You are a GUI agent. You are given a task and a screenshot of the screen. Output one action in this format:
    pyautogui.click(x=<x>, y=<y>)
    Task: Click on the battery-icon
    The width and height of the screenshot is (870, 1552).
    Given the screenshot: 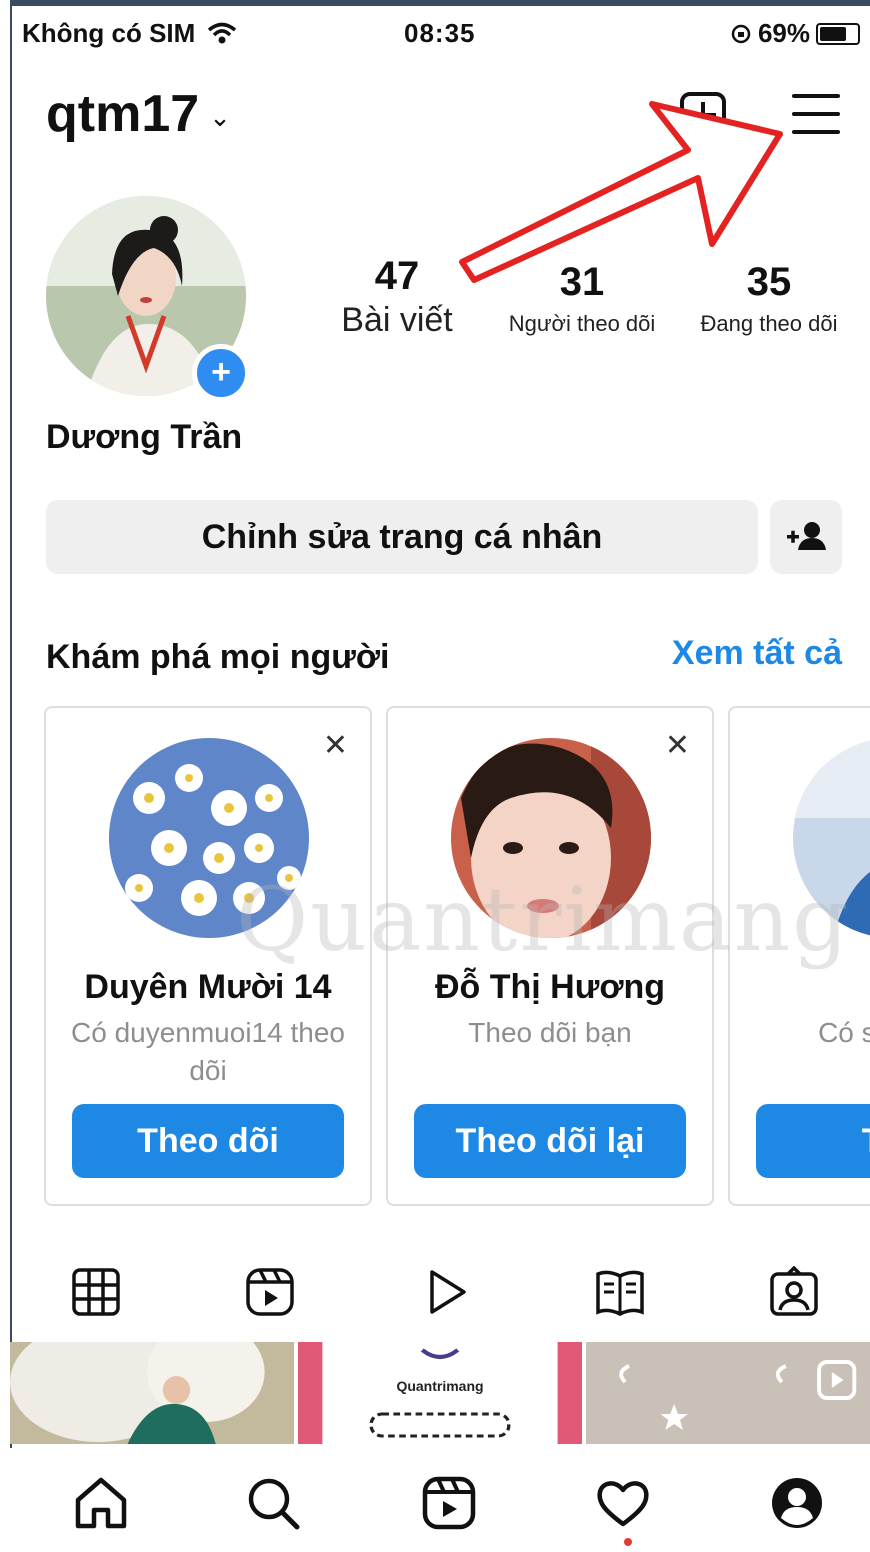 What is the action you would take?
    pyautogui.click(x=838, y=33)
    